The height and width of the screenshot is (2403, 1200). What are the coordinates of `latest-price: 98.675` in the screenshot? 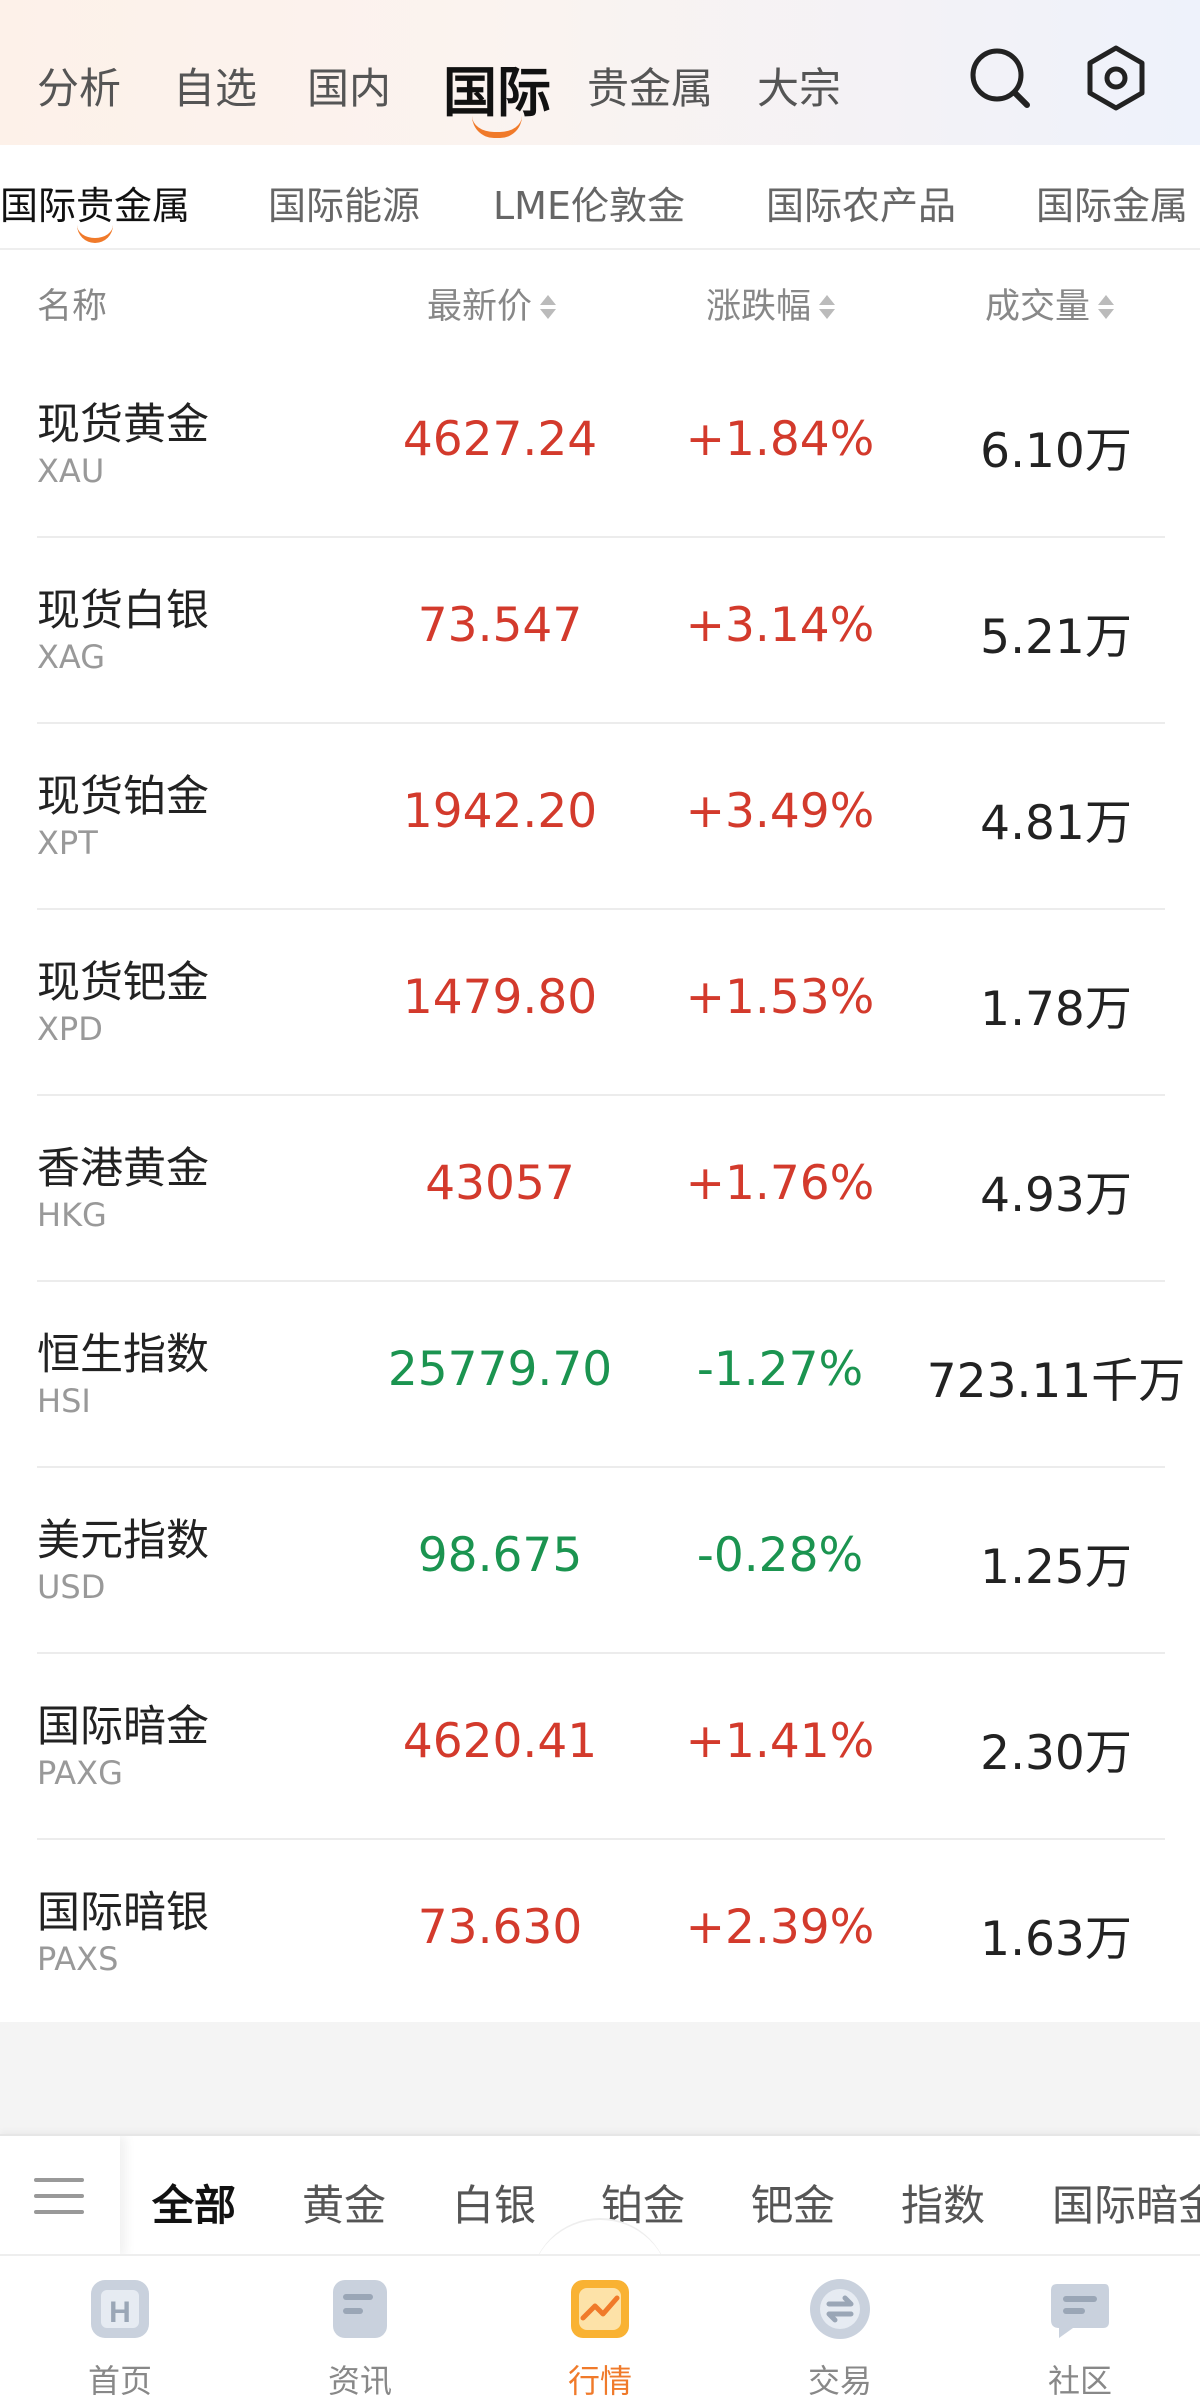 It's located at (500, 1555).